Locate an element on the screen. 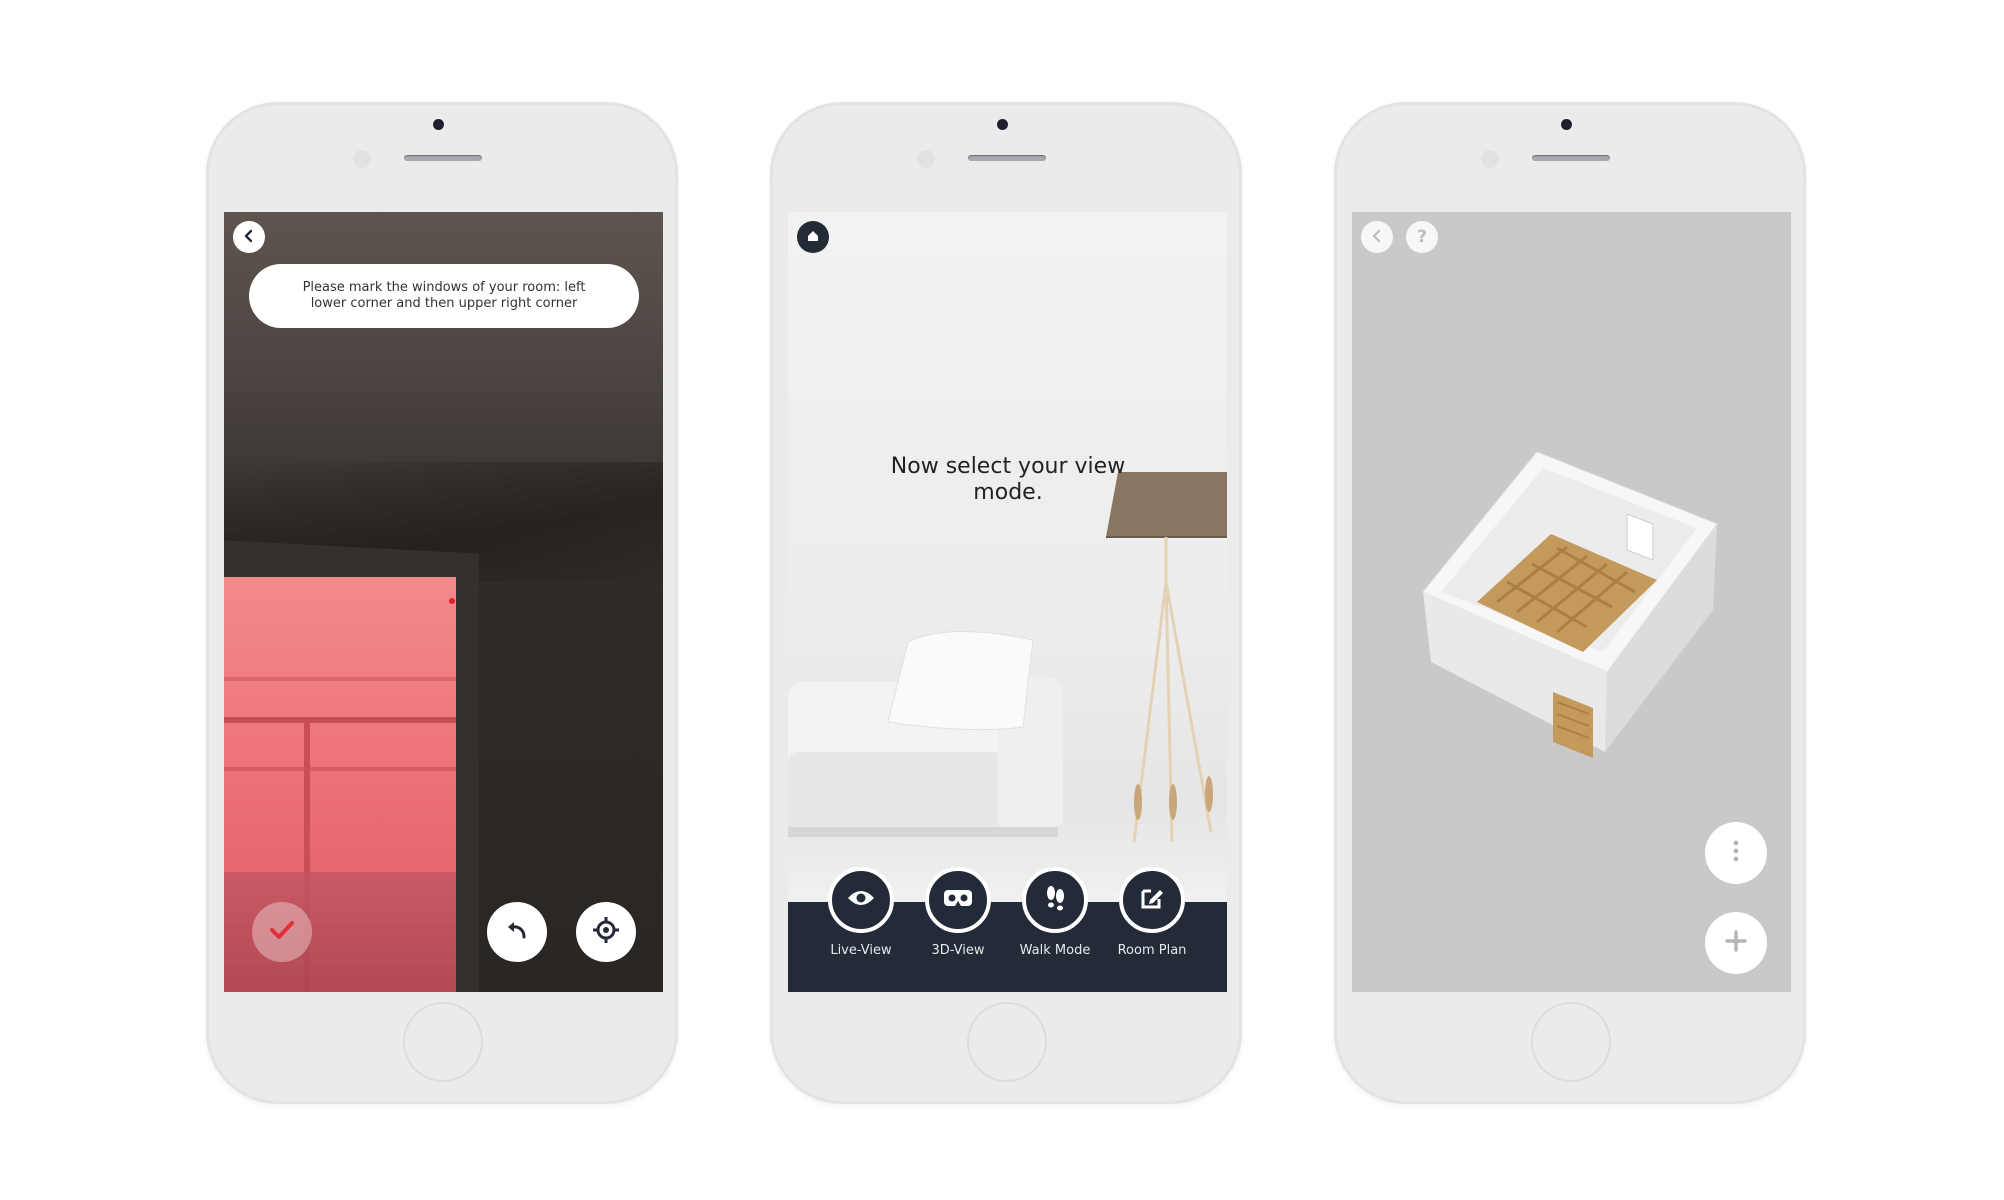 The image size is (2004, 1200). crosshair-icon is located at coordinates (606, 932).